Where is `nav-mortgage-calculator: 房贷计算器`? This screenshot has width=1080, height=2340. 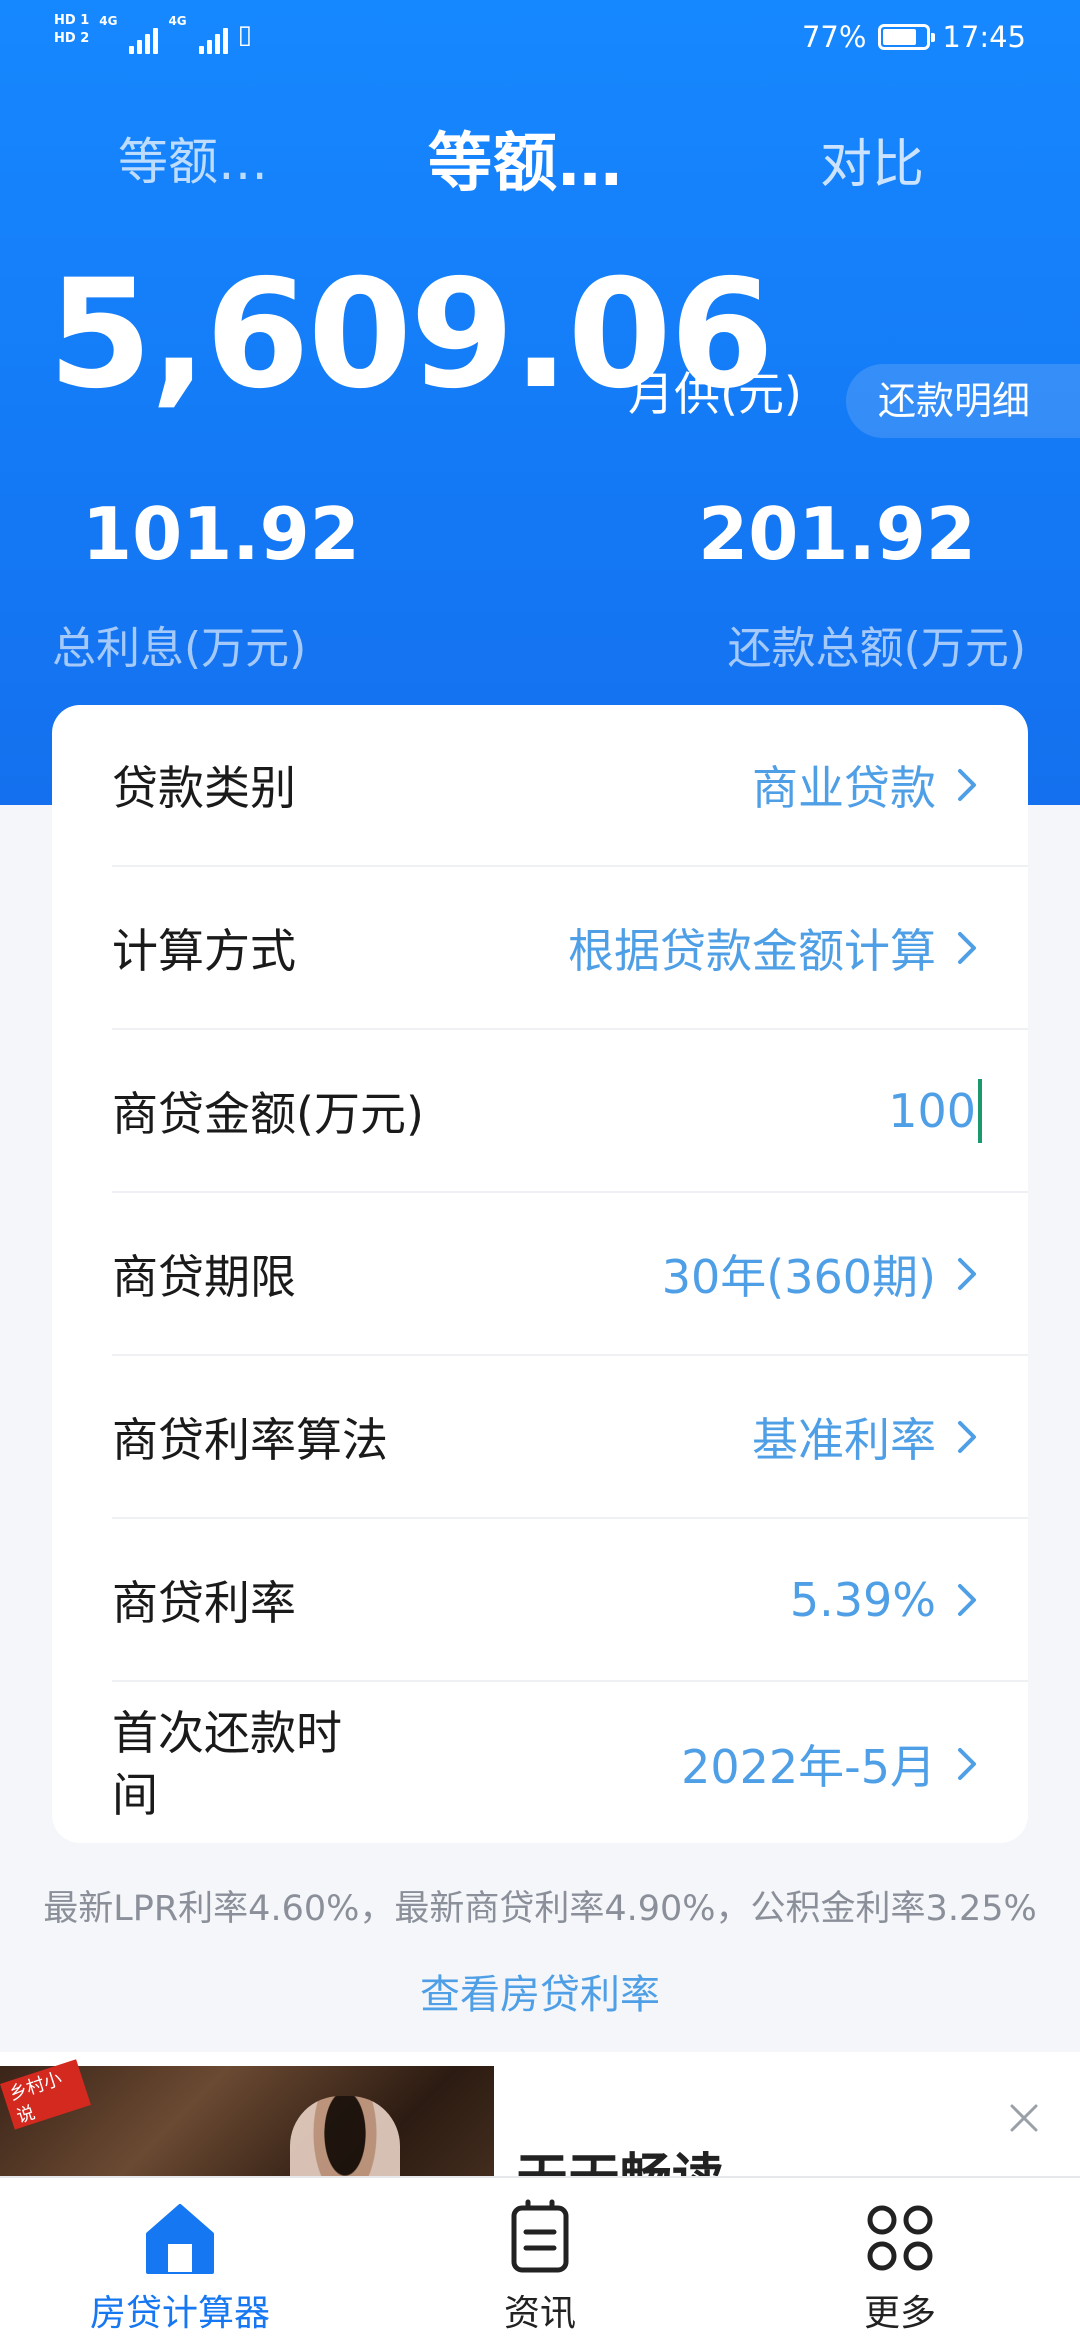 nav-mortgage-calculator: 房贷计算器 is located at coordinates (180, 2259).